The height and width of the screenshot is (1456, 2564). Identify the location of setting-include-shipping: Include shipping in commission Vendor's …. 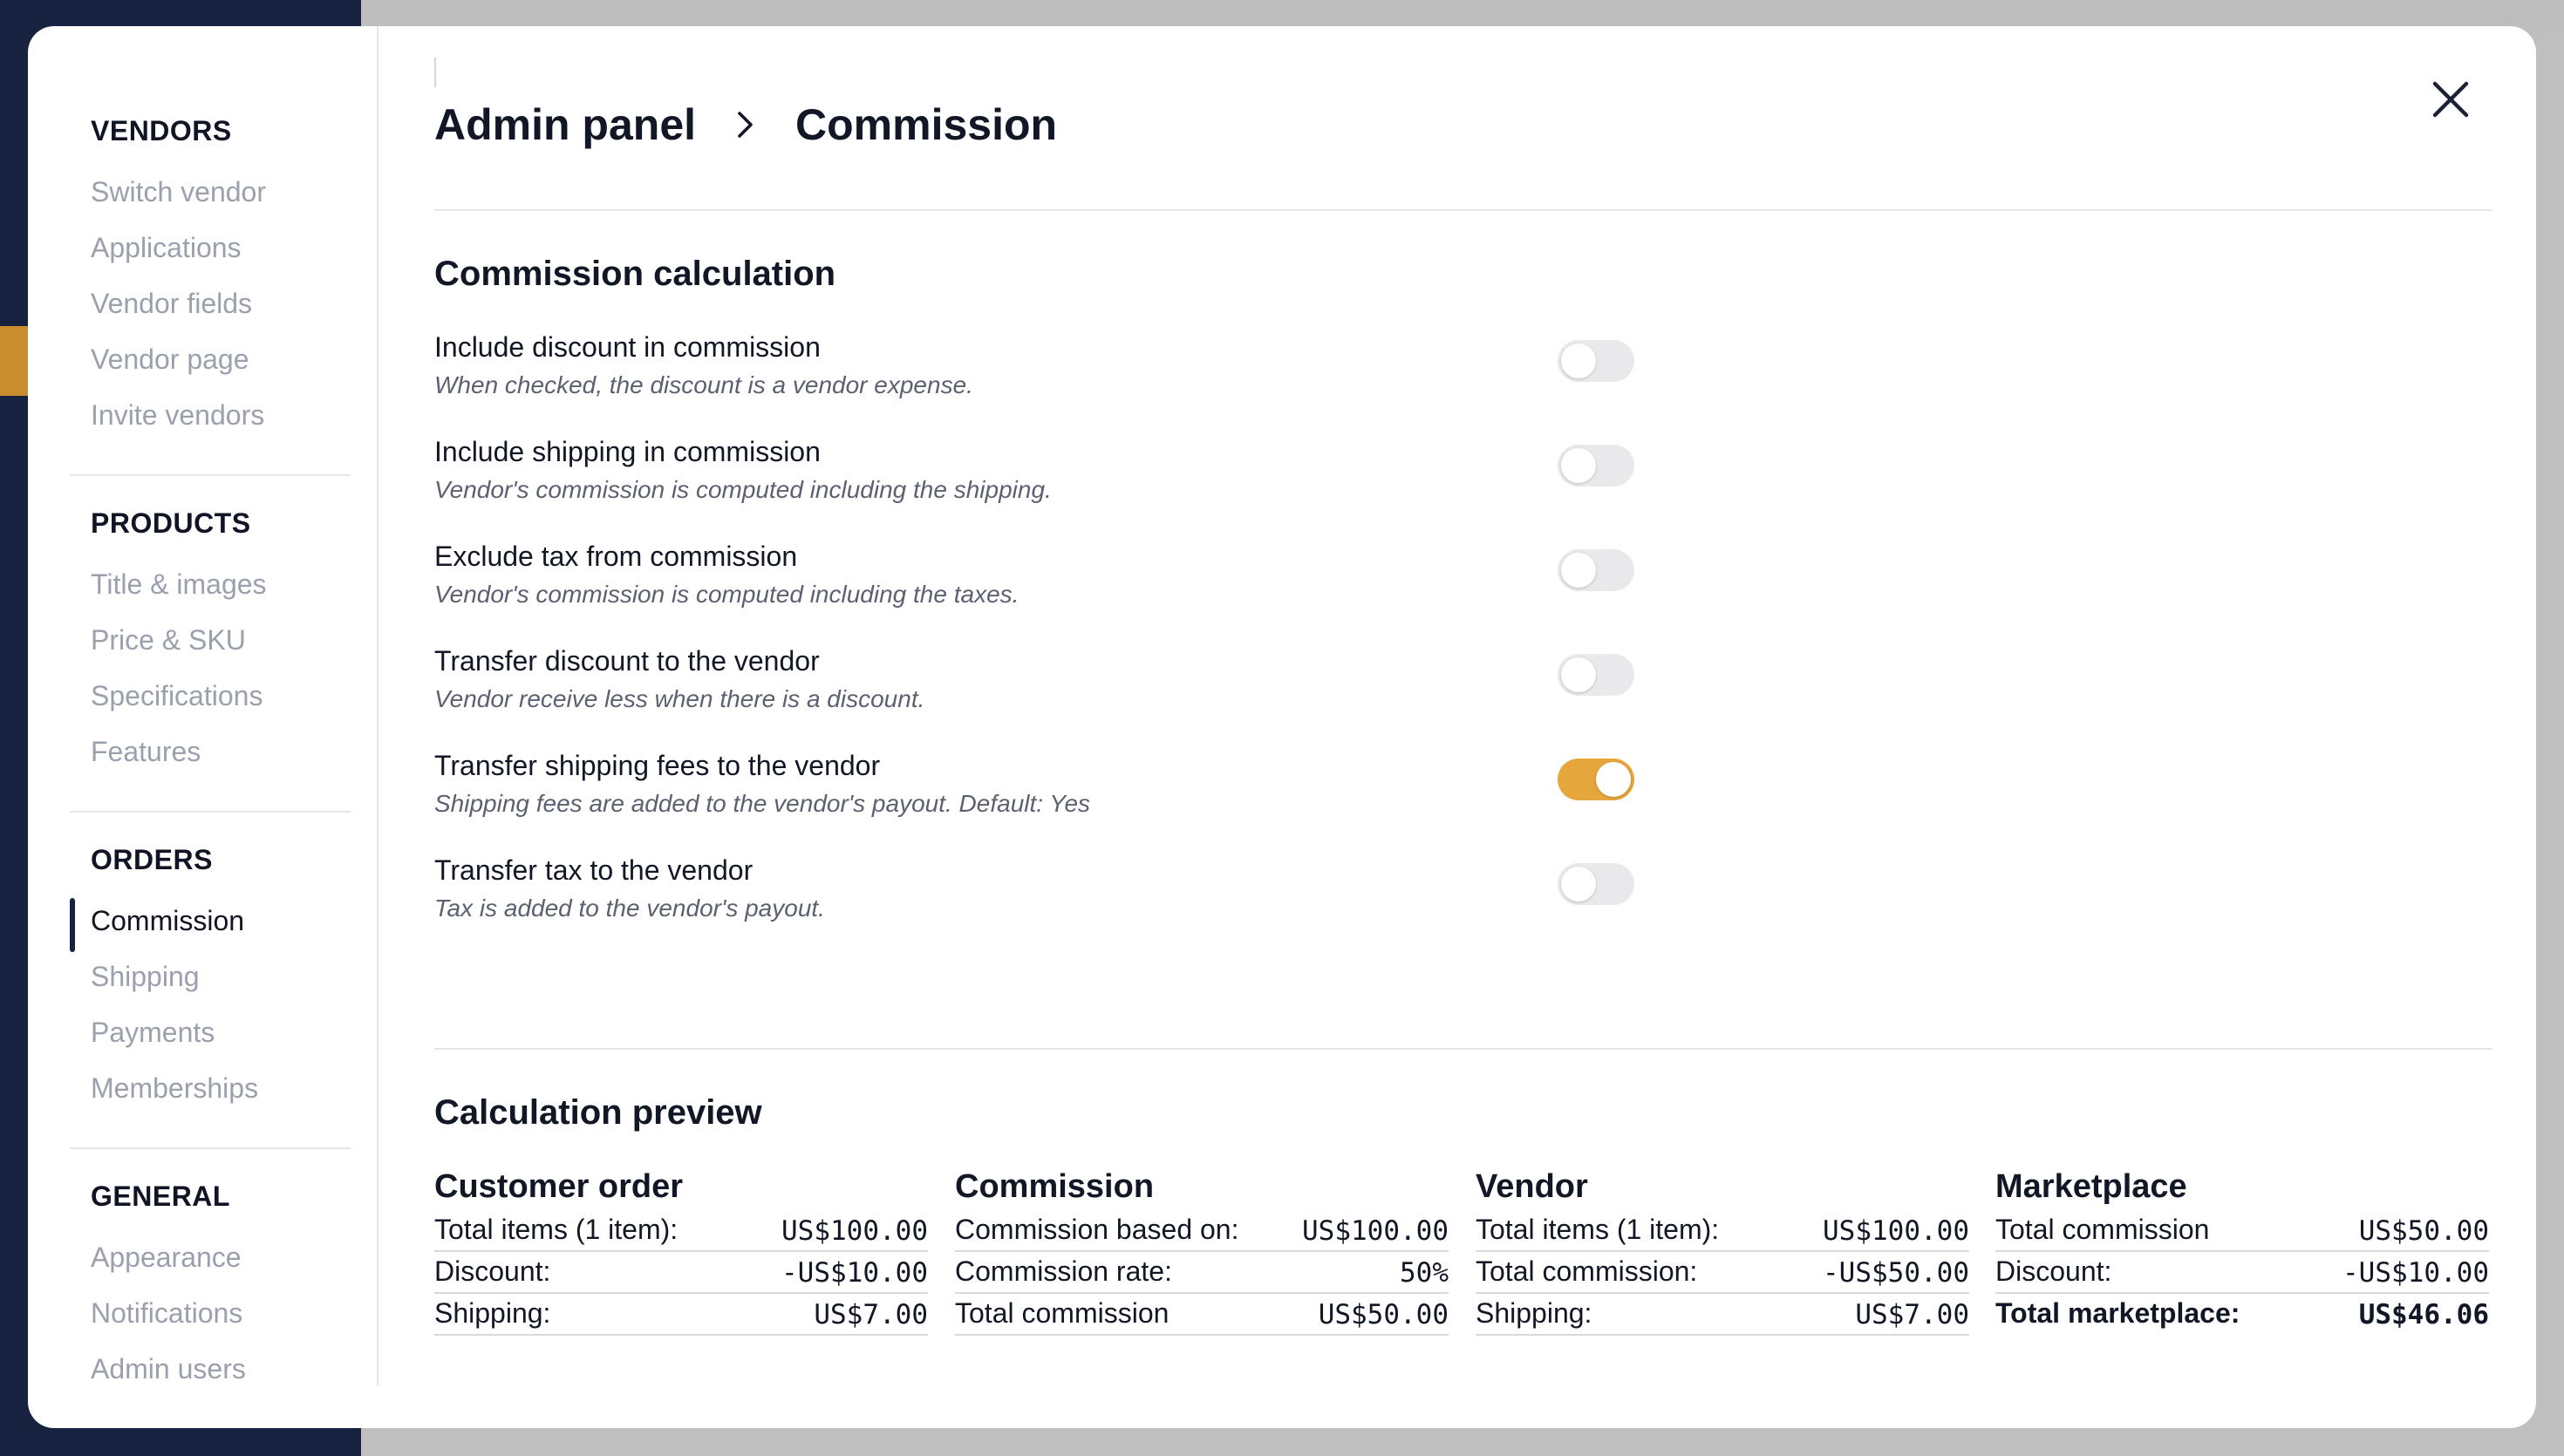
(1044, 479).